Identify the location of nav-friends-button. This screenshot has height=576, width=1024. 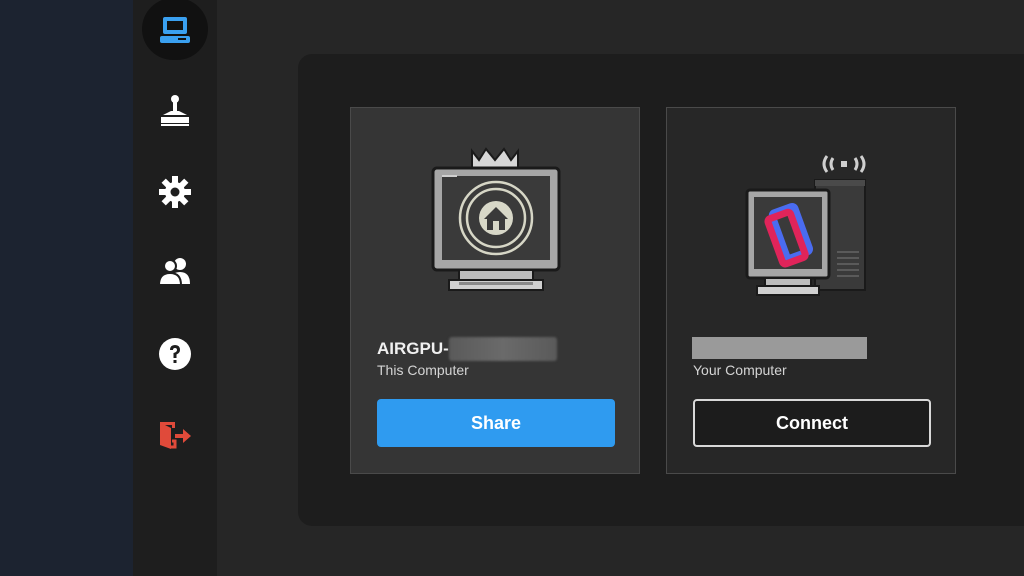
(175, 271).